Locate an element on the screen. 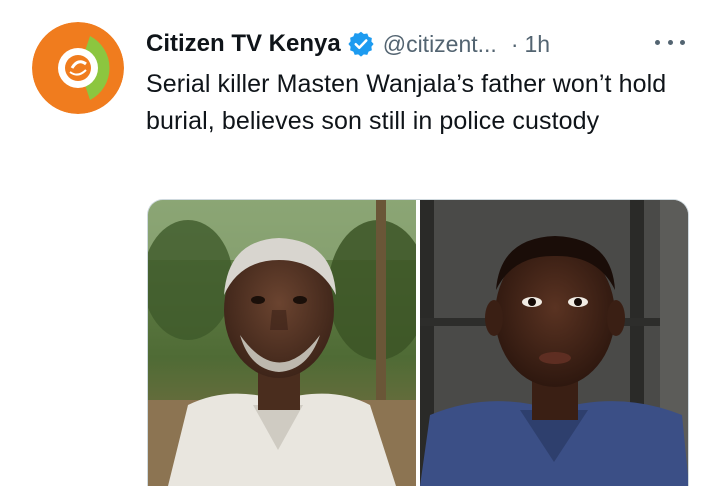  timestamp: 1h is located at coordinates (538, 44).